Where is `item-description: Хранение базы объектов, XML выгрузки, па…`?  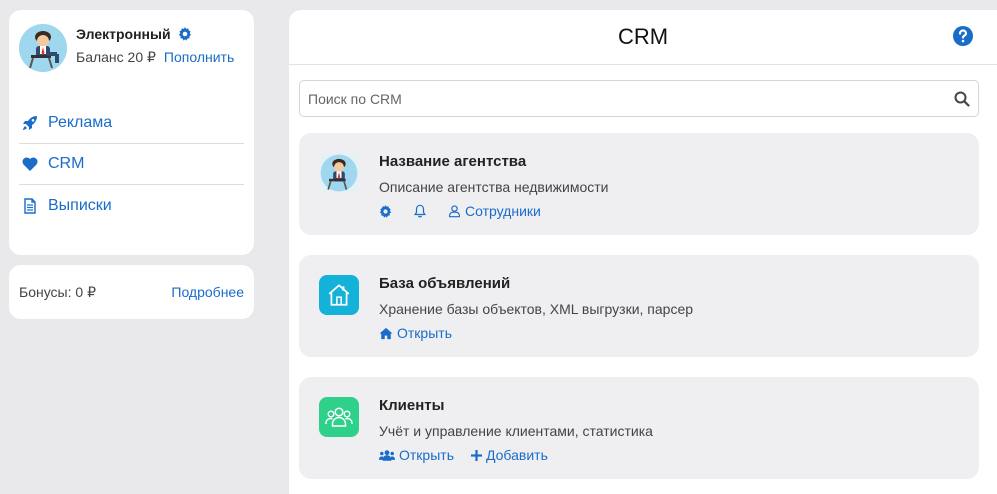
item-description: Хранение базы объектов, XML выгрузки, па… is located at coordinates (536, 309).